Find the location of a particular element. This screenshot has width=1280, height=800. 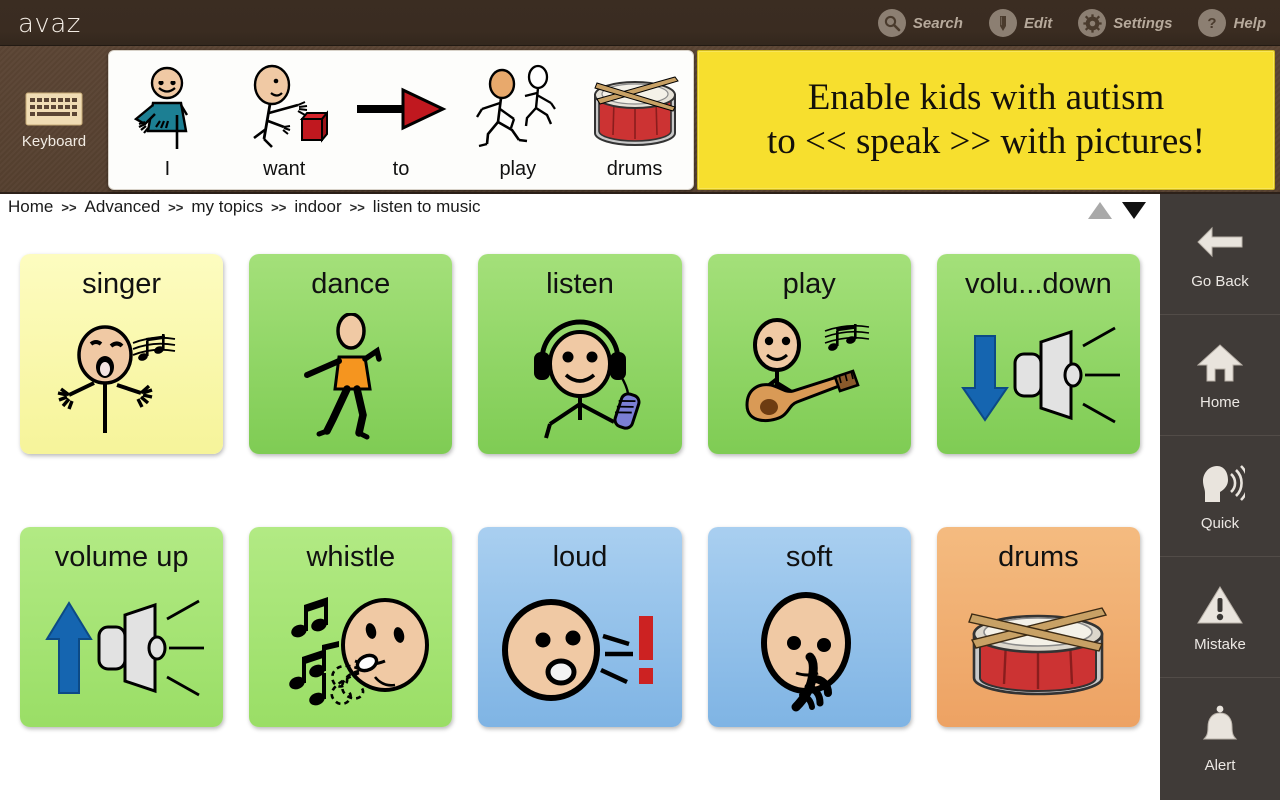

edit-label: Edit is located at coordinates (1038, 23).